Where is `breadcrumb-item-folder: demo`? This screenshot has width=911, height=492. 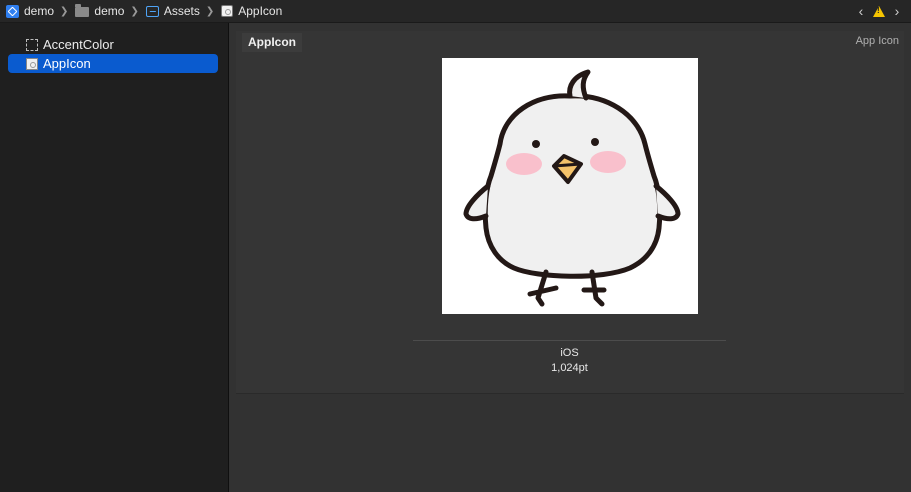
breadcrumb-item-folder: demo is located at coordinates (100, 10).